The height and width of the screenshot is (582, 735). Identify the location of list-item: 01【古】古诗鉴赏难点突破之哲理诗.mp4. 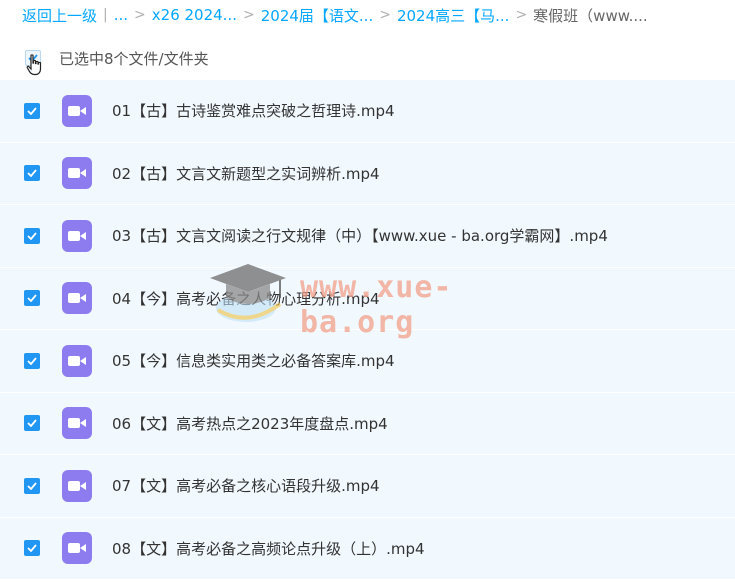
(367, 111).